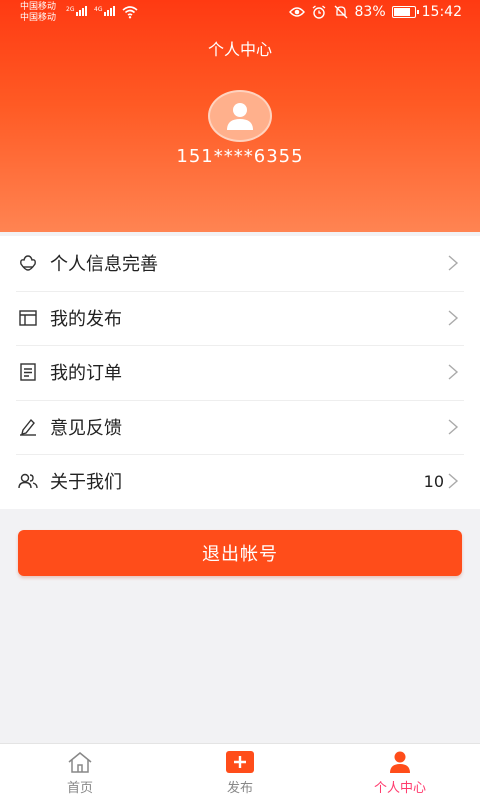  What do you see at coordinates (239, 788) in the screenshot?
I see `tab-label: 发布` at bounding box center [239, 788].